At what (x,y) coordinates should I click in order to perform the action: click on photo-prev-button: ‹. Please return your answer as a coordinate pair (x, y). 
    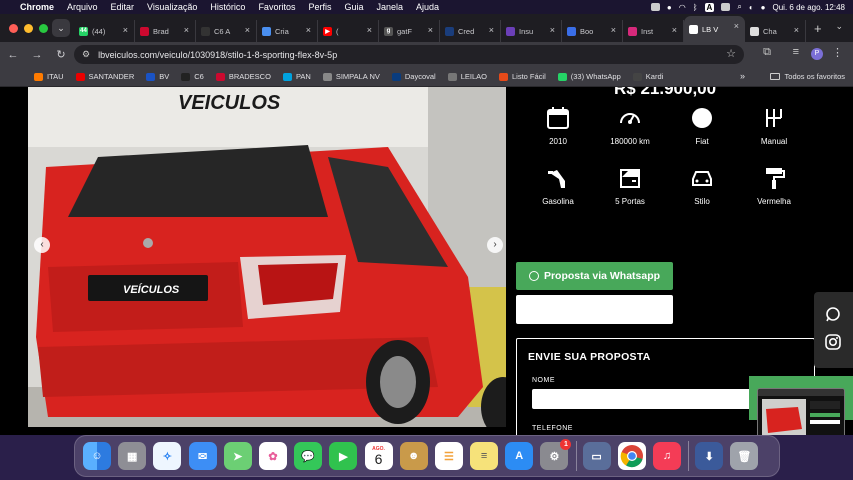
    Looking at the image, I should click on (42, 245).